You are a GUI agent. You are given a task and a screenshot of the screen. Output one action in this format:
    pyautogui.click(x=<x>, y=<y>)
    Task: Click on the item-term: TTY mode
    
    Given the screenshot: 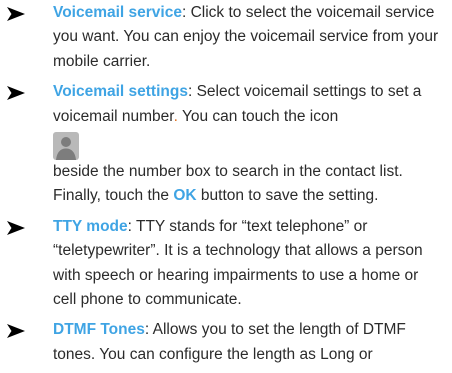 What is the action you would take?
    pyautogui.click(x=90, y=226)
    